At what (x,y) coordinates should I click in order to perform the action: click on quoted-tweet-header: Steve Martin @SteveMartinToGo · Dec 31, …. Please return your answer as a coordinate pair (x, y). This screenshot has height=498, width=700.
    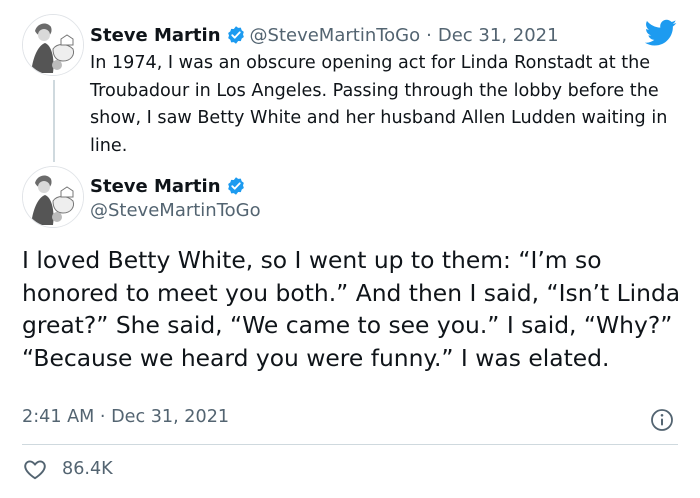
    Looking at the image, I should click on (324, 35).